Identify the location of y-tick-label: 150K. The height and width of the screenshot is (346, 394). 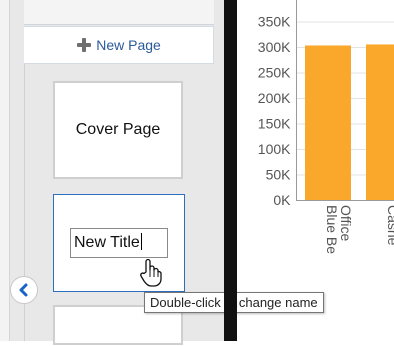
(274, 124).